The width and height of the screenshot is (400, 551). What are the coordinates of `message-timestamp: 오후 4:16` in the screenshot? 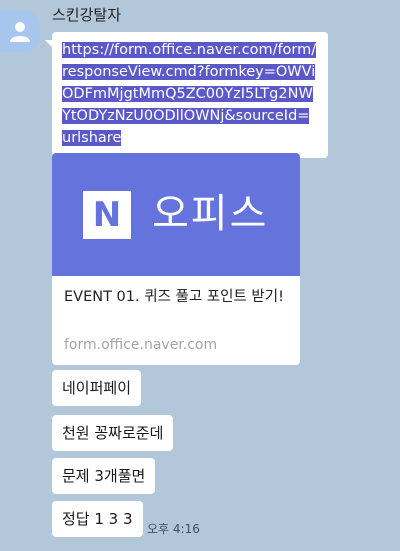 It's located at (173, 529).